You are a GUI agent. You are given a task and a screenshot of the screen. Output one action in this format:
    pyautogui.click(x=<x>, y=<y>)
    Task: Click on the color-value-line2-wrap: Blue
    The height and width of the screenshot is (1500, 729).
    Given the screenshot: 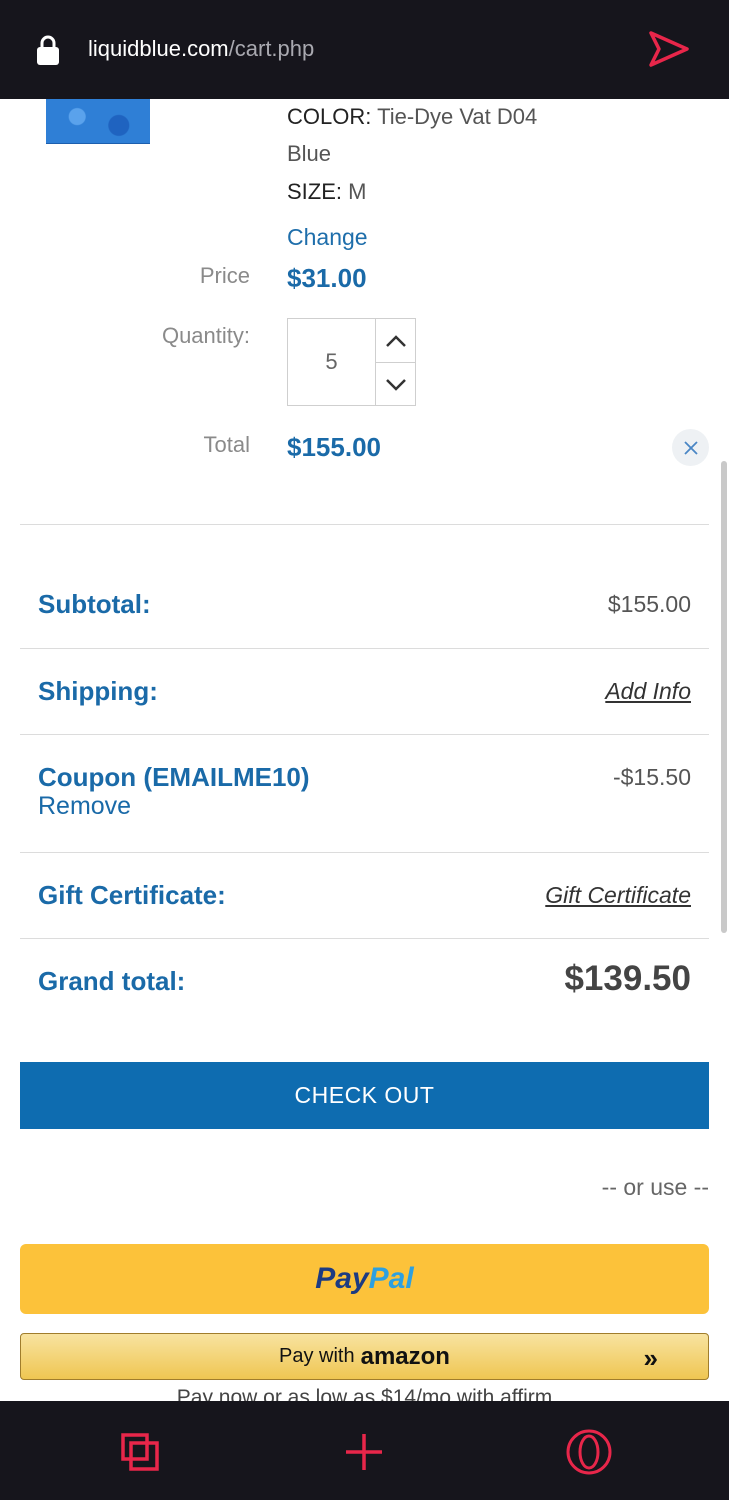 What is the action you would take?
    pyautogui.click(x=309, y=154)
    